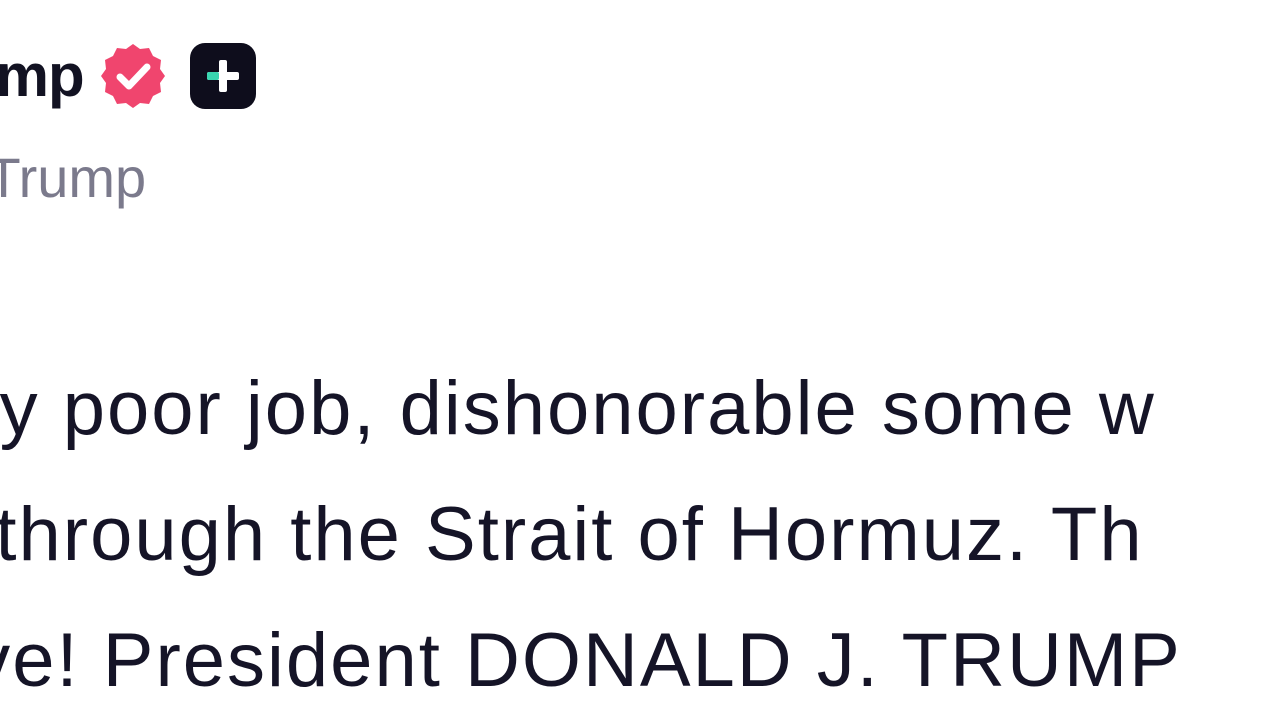  Describe the element at coordinates (42, 76) in the screenshot. I see `display-name: ump` at that location.